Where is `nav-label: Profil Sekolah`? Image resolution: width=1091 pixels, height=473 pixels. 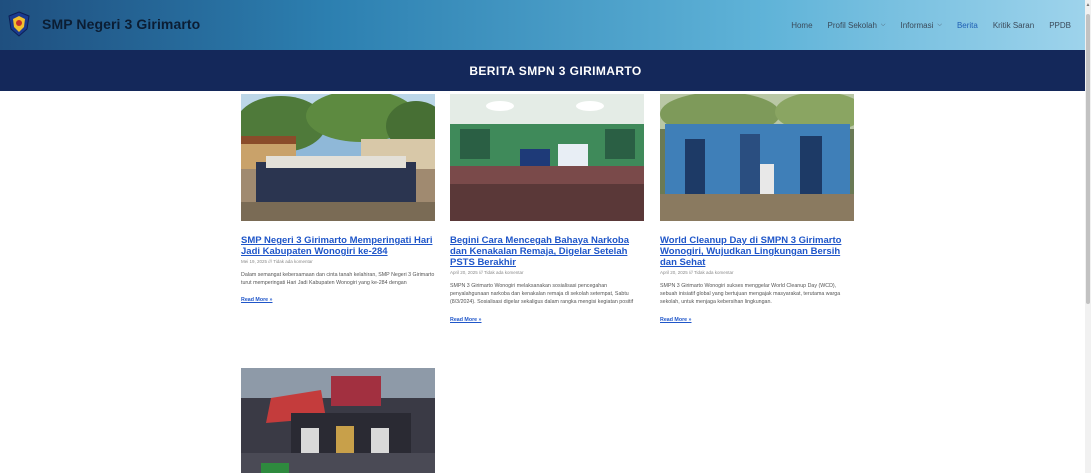 nav-label: Profil Sekolah is located at coordinates (852, 25).